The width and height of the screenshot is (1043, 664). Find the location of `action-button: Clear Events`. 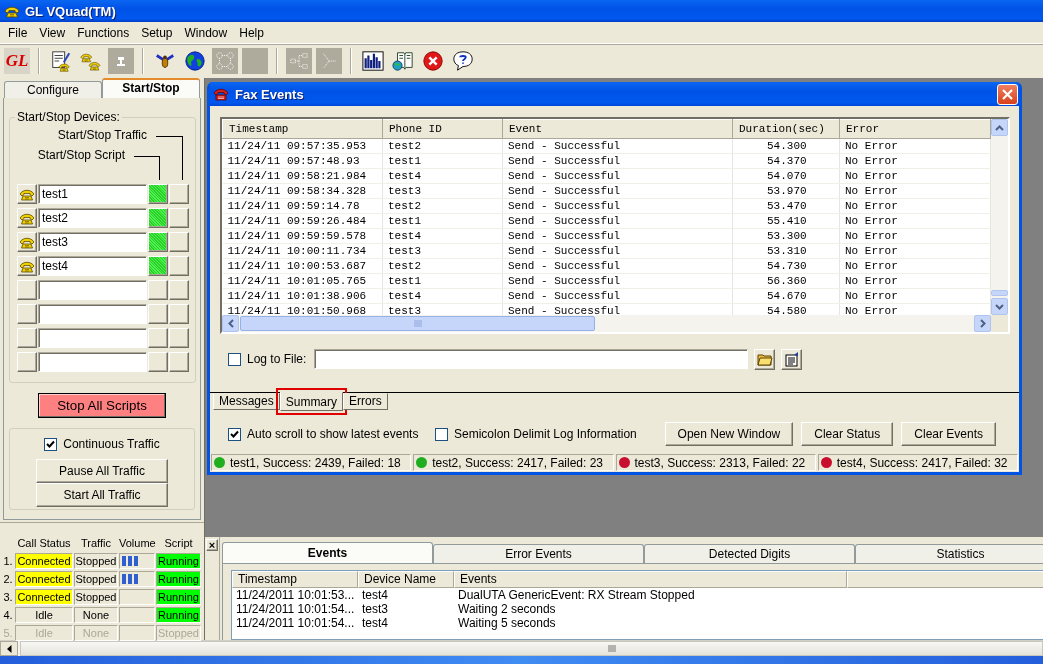

action-button: Clear Events is located at coordinates (948, 434).